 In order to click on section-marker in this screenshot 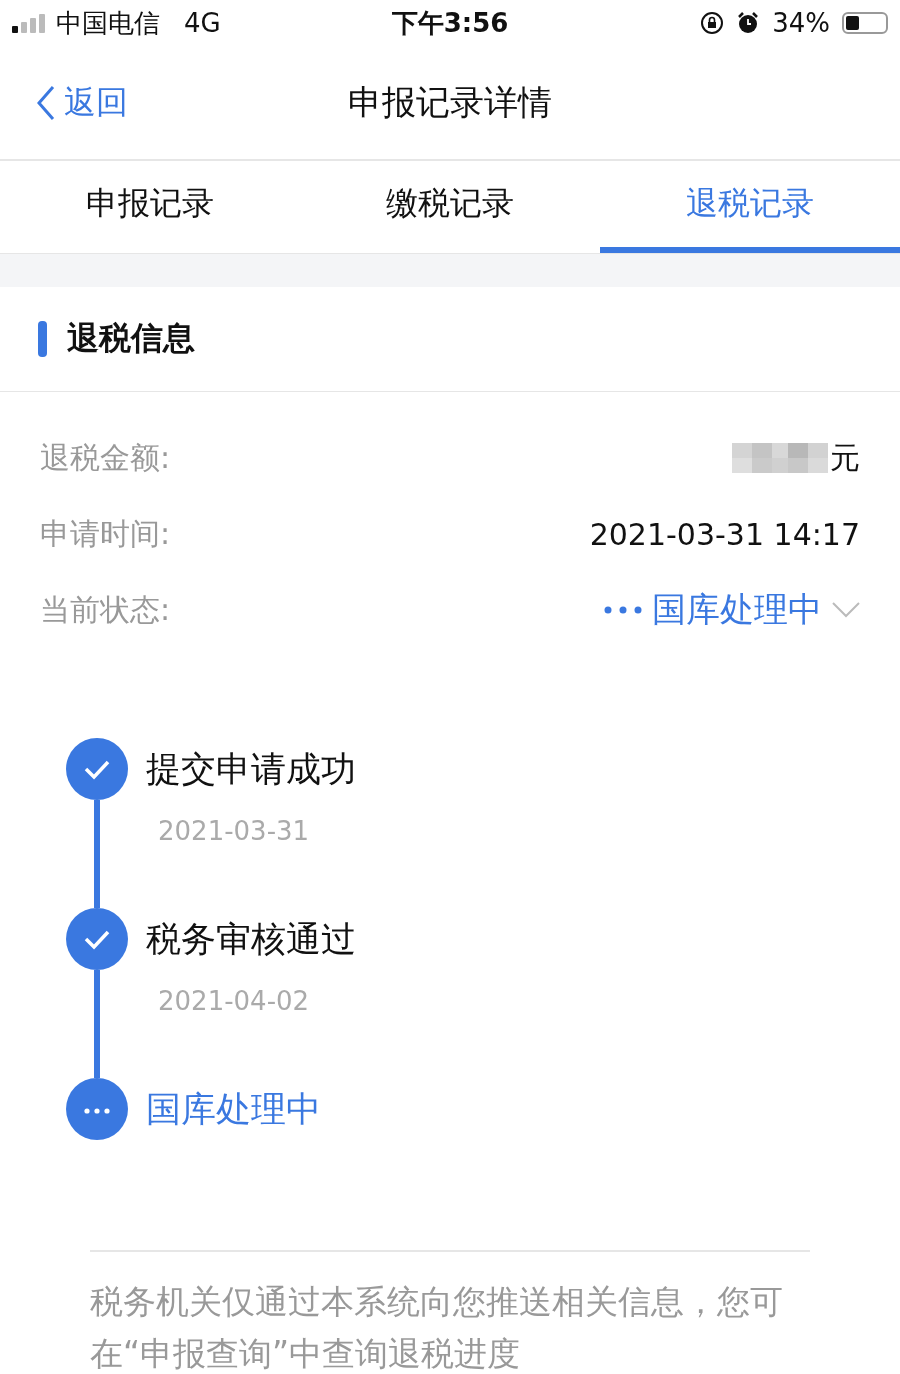, I will do `click(42, 339)`.